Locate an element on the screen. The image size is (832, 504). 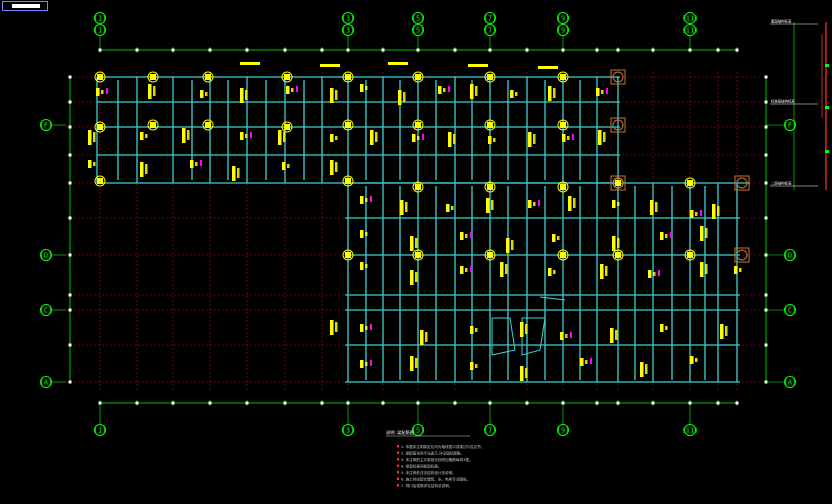
axis-right-label: (F) is located at coordinates (790, 126).